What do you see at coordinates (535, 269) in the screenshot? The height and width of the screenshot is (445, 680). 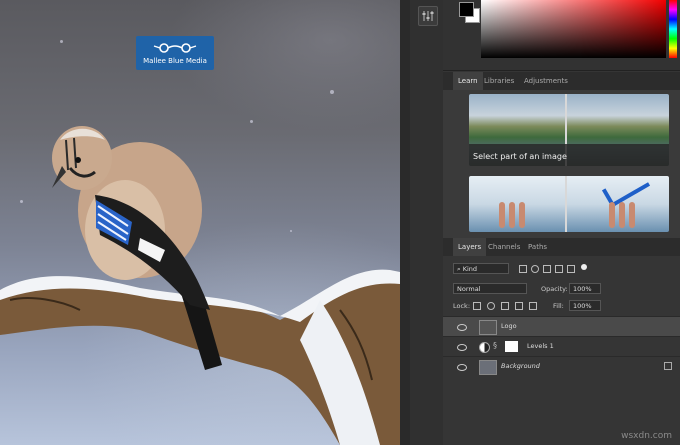 I see `filter-adjustment-icon` at bounding box center [535, 269].